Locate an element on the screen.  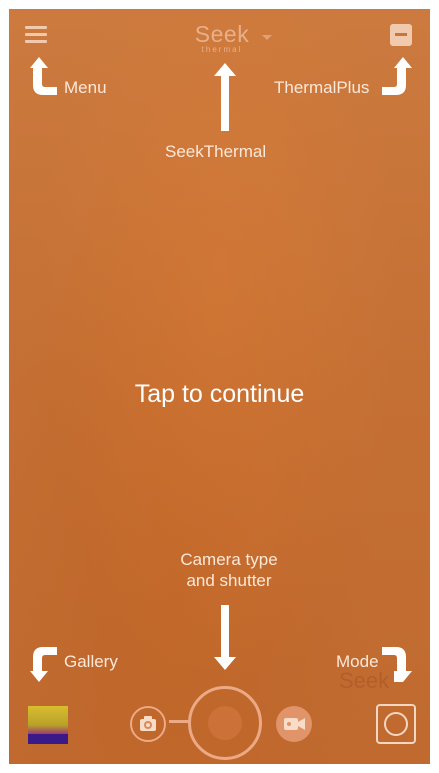
gallery-hint-arrow is located at coordinates (43, 664).